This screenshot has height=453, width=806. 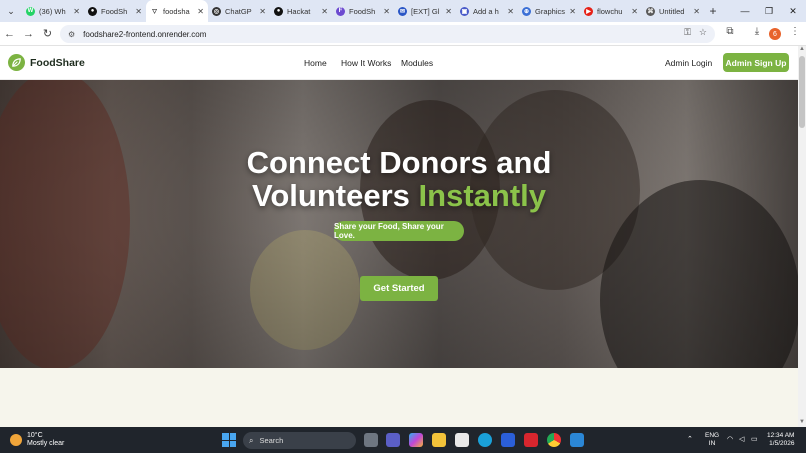 What do you see at coordinates (9, 34) in the screenshot?
I see `back-icon: ←` at bounding box center [9, 34].